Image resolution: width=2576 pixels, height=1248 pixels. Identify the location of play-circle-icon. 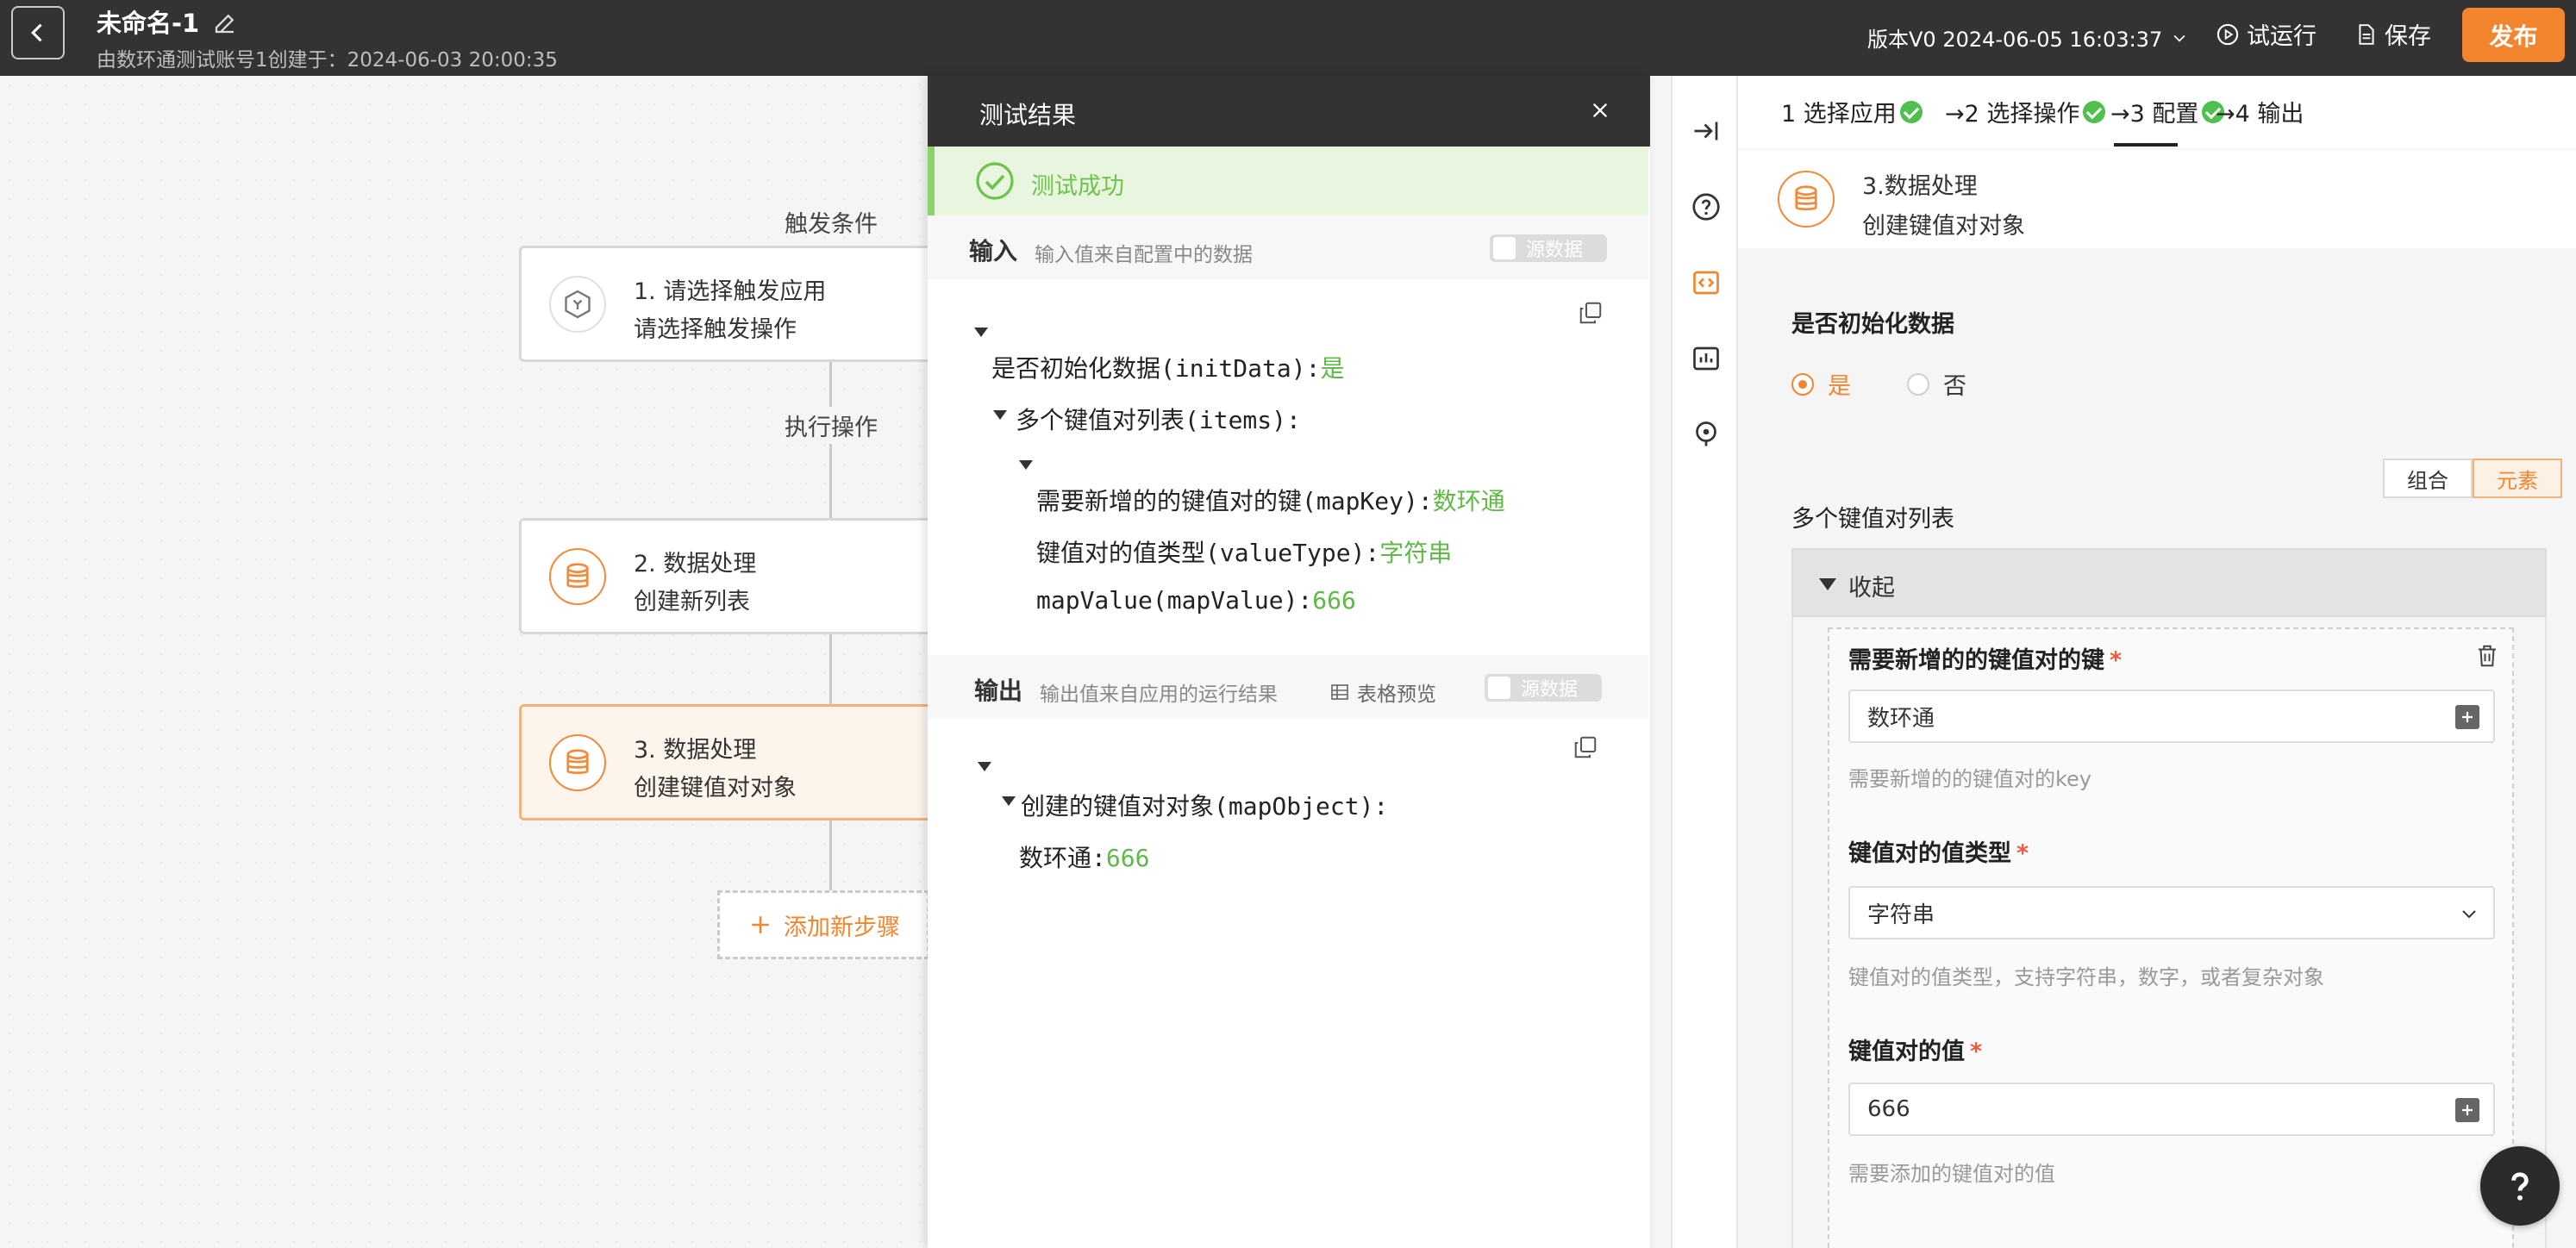
(2228, 34).